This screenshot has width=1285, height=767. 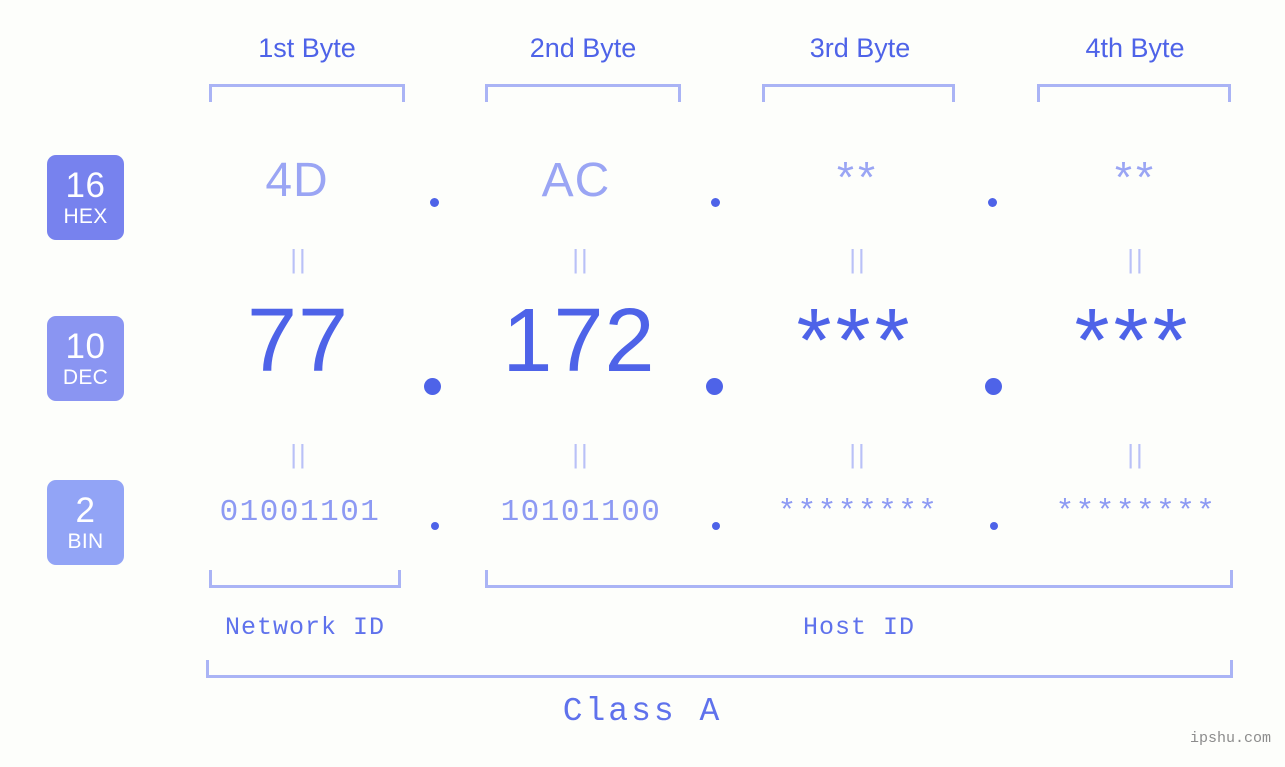 I want to click on byte-header-label-3: 3rd Byte, so click(x=860, y=48).